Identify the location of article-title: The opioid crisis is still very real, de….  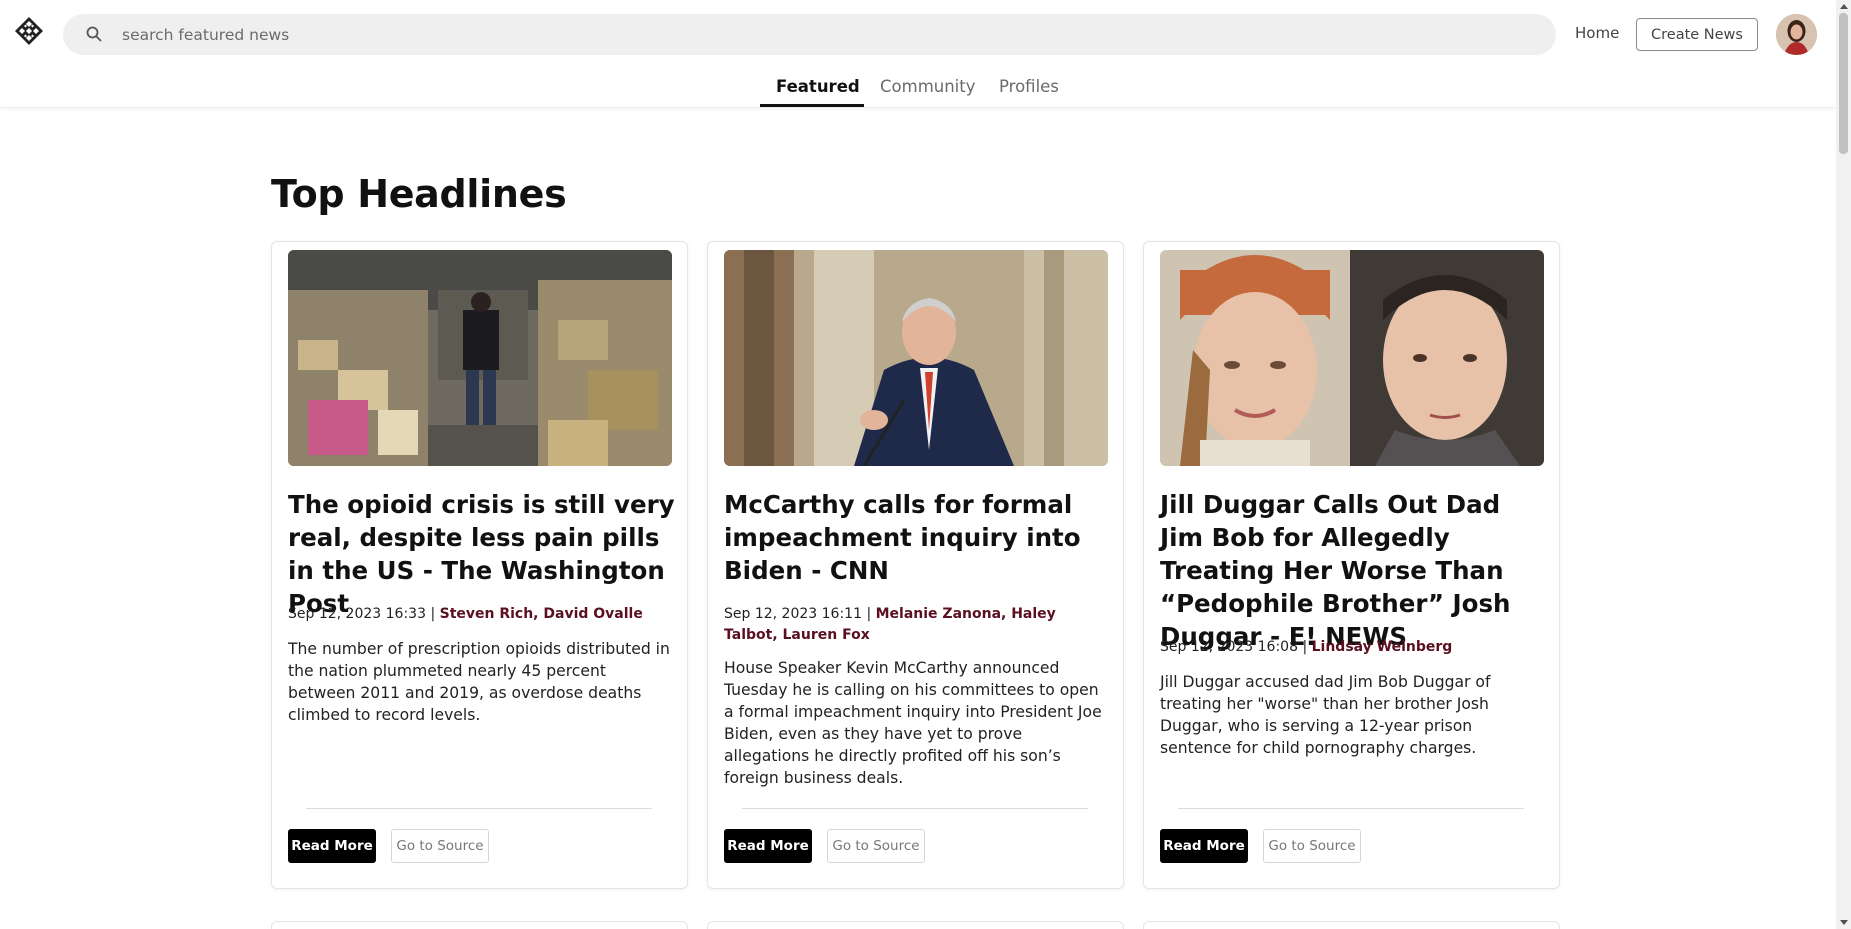
(483, 554).